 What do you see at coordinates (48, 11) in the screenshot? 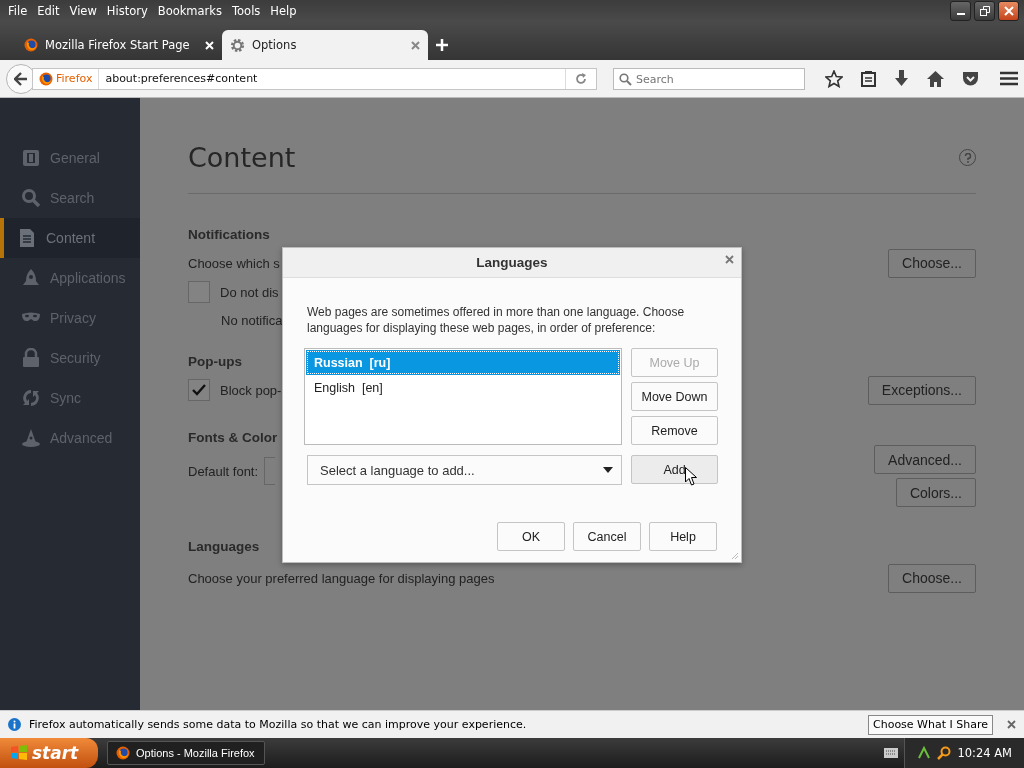
I see `menu-item: Edit` at bounding box center [48, 11].